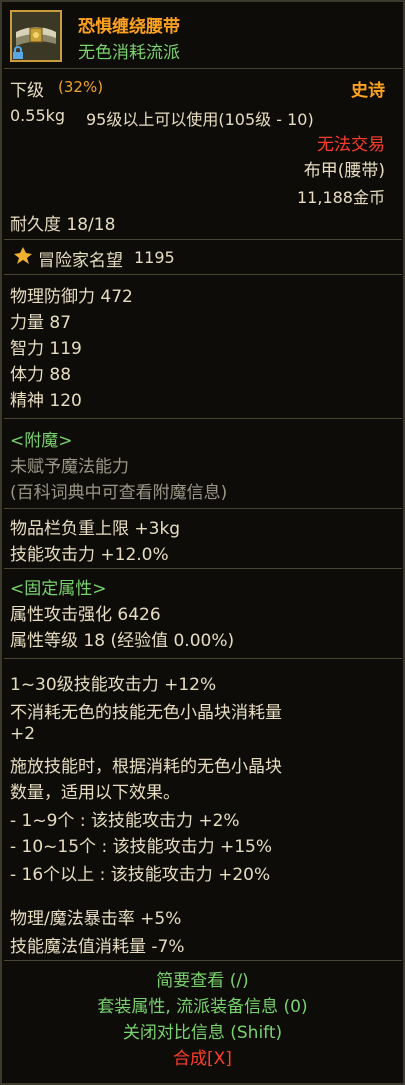 The image size is (405, 1085). What do you see at coordinates (202, 1030) in the screenshot?
I see `close-compare-button: 关闭对比信息 (Shift)` at bounding box center [202, 1030].